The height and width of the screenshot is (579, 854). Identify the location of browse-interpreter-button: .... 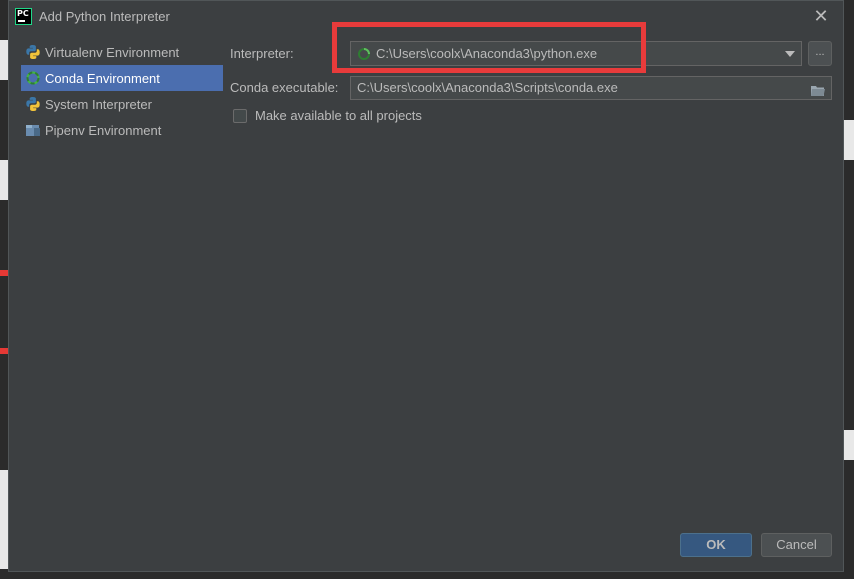
(820, 53).